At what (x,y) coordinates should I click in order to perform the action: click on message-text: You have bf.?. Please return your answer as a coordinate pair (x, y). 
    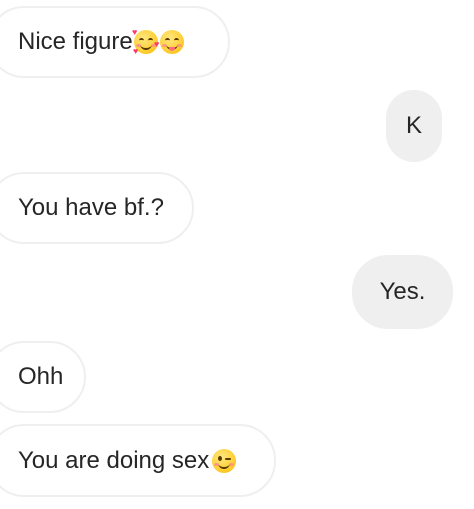
    Looking at the image, I should click on (91, 207).